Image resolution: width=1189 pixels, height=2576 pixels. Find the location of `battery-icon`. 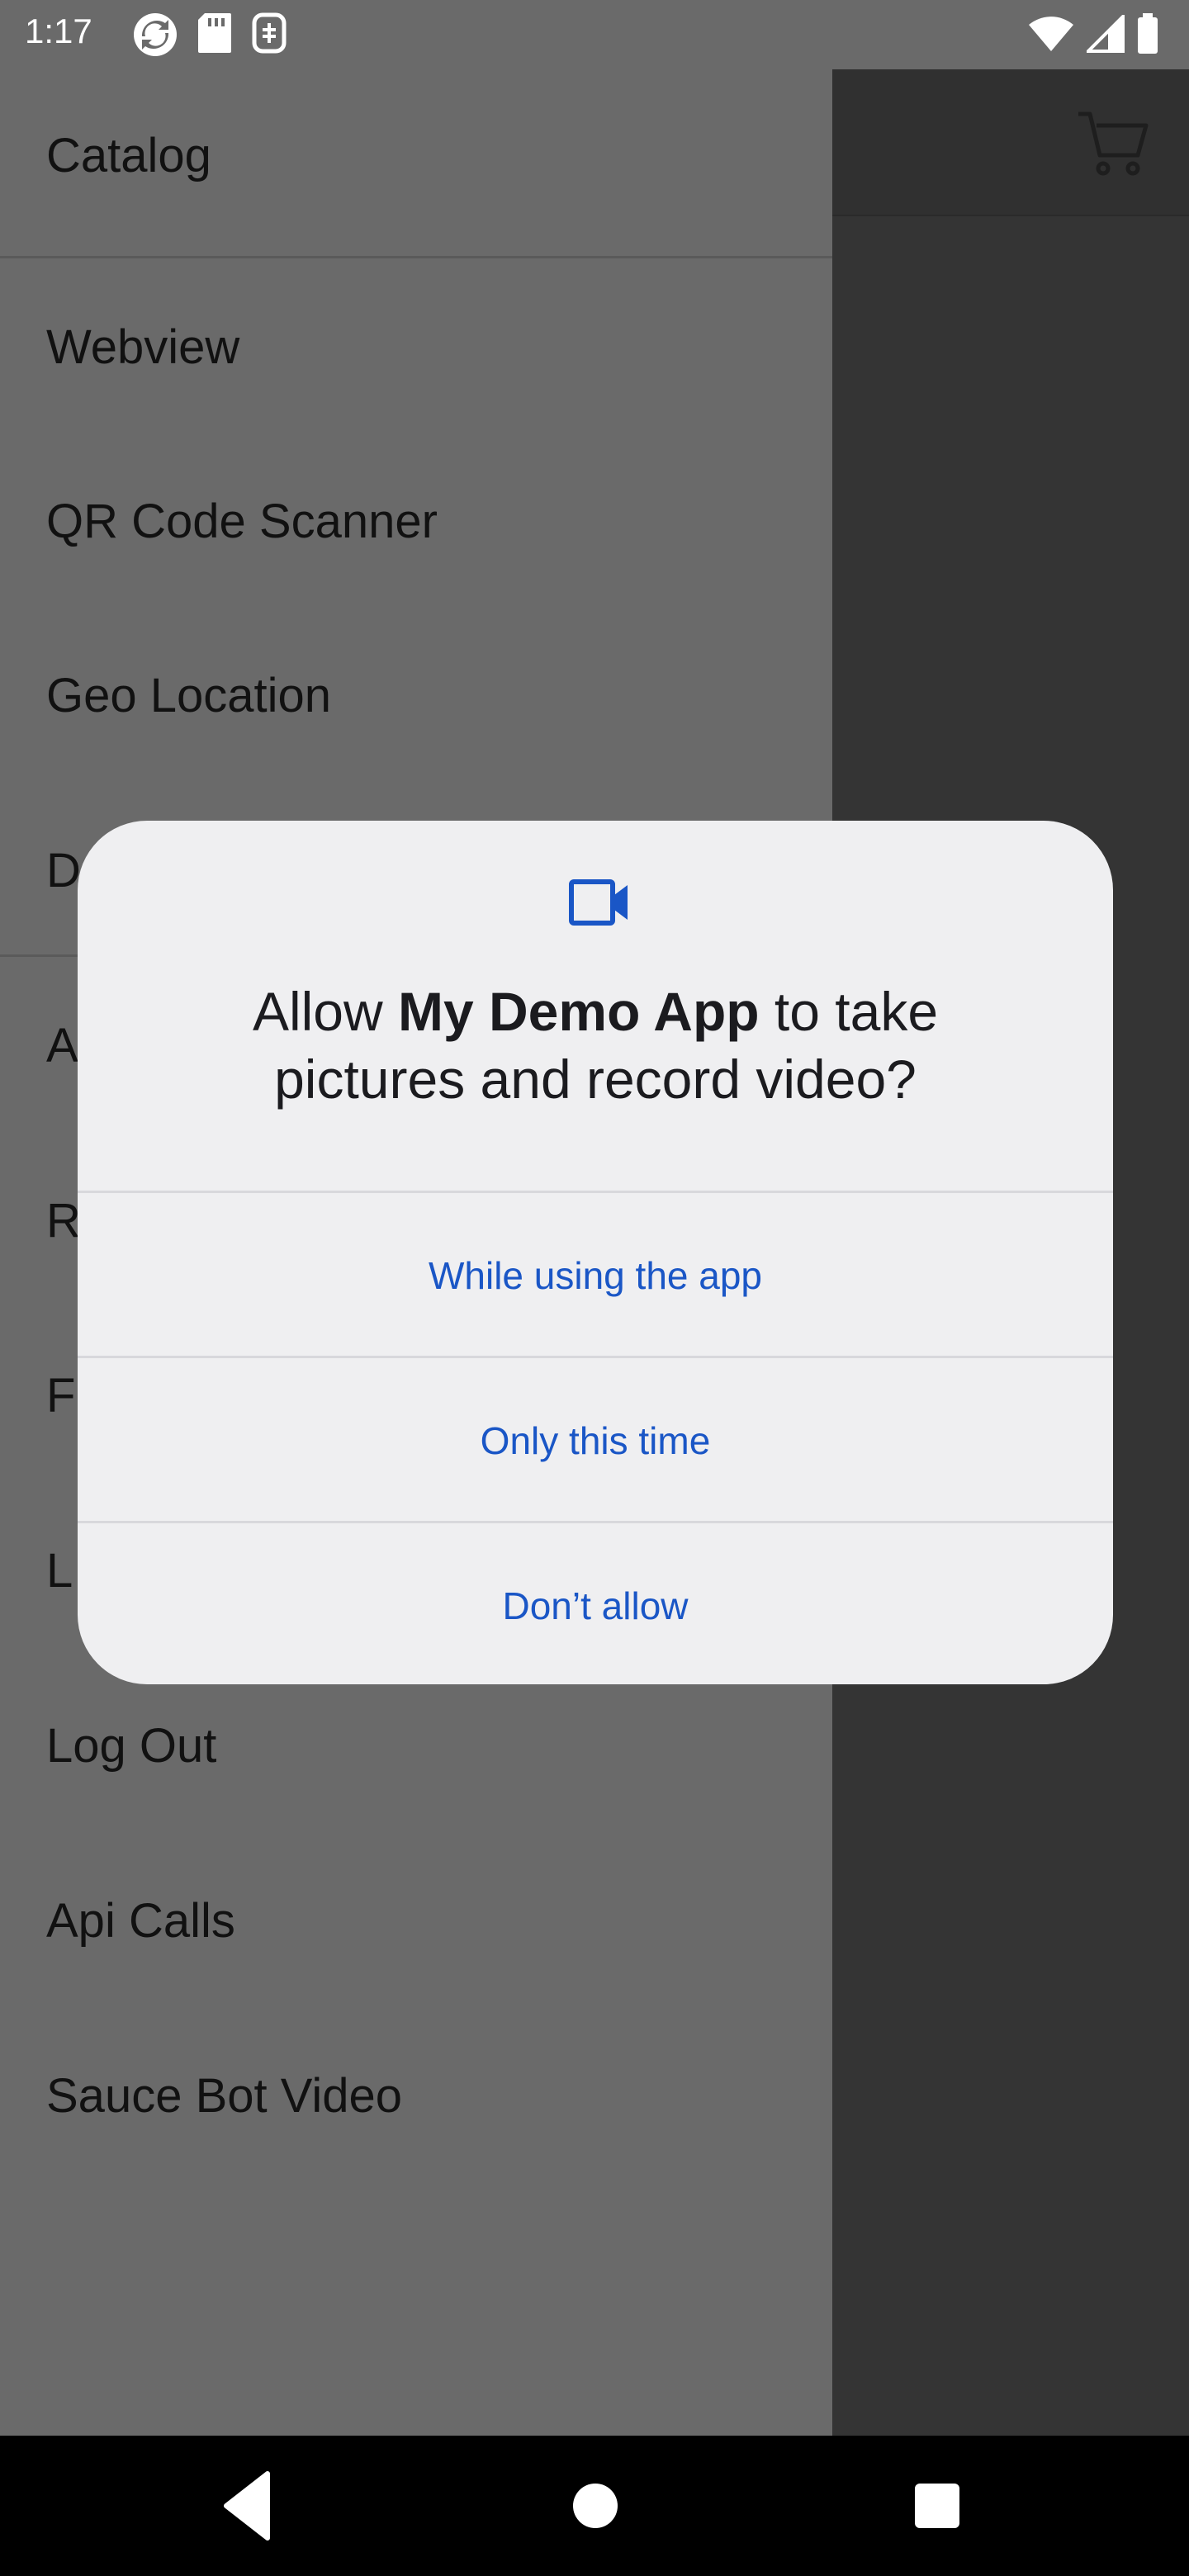

battery-icon is located at coordinates (1148, 33).